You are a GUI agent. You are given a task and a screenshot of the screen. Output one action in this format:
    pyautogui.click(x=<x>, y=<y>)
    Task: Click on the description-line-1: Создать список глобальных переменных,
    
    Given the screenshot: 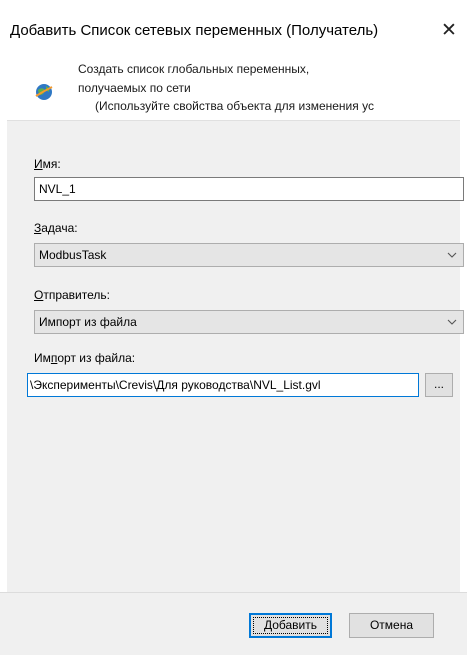 What is the action you would take?
    pyautogui.click(x=194, y=69)
    